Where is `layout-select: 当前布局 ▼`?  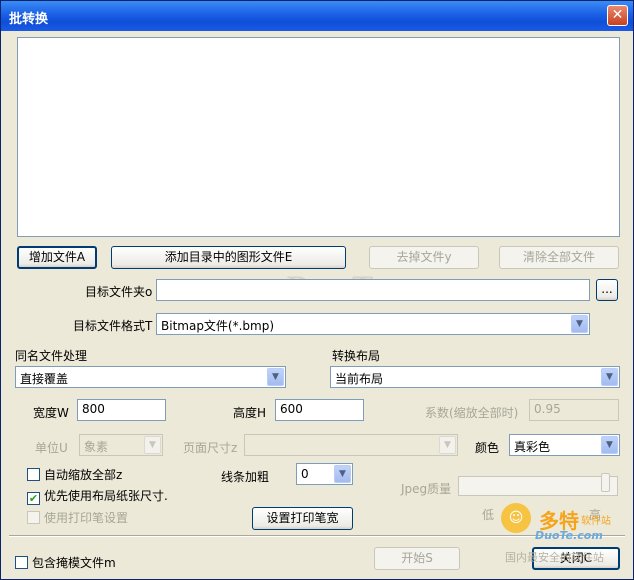 layout-select: 当前布局 ▼ is located at coordinates (475, 377).